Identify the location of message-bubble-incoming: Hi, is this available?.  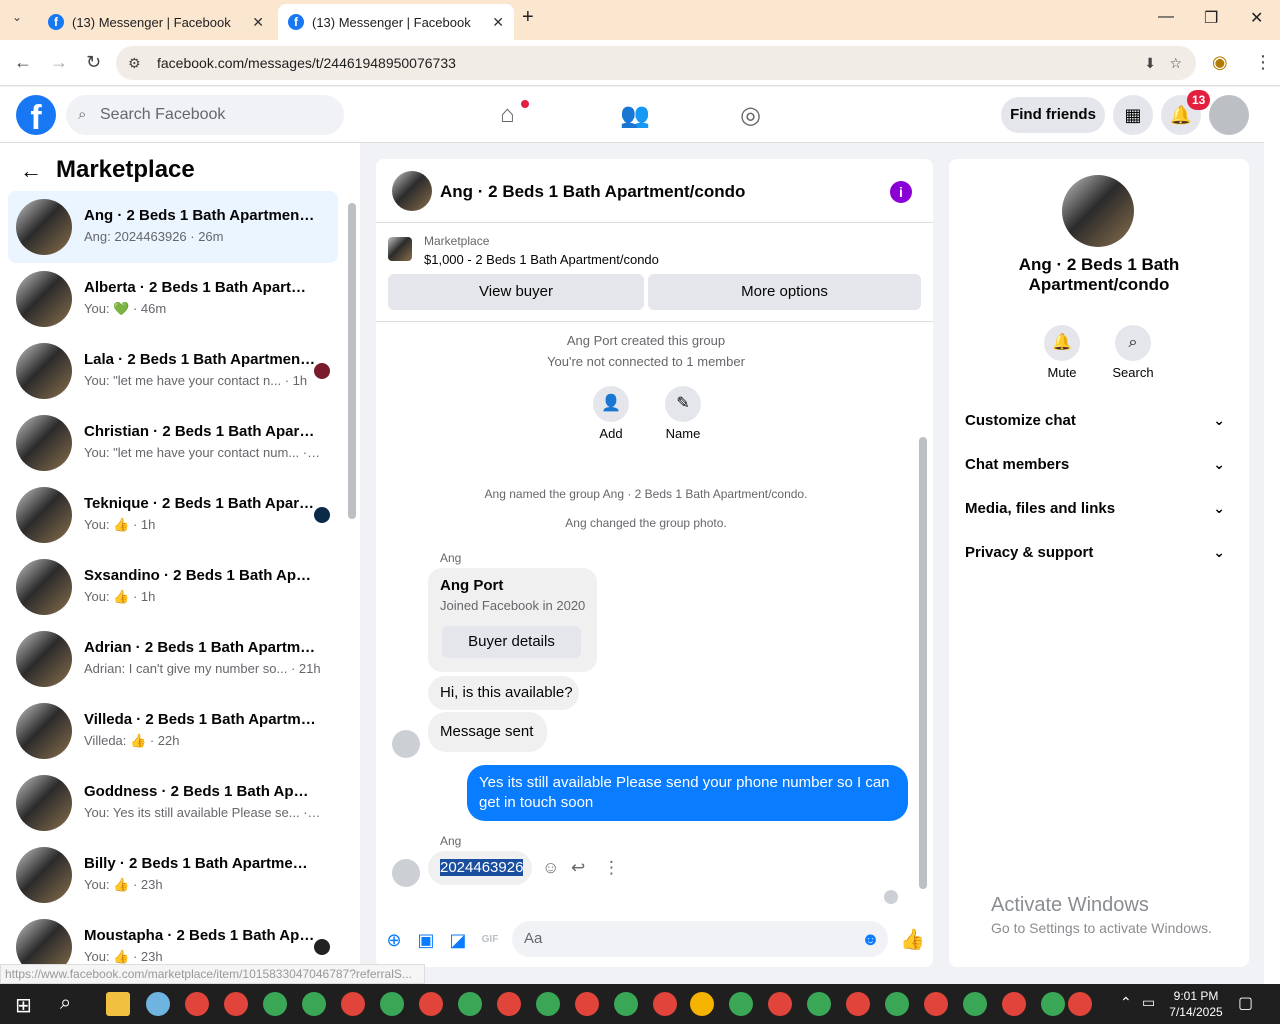
(503, 693).